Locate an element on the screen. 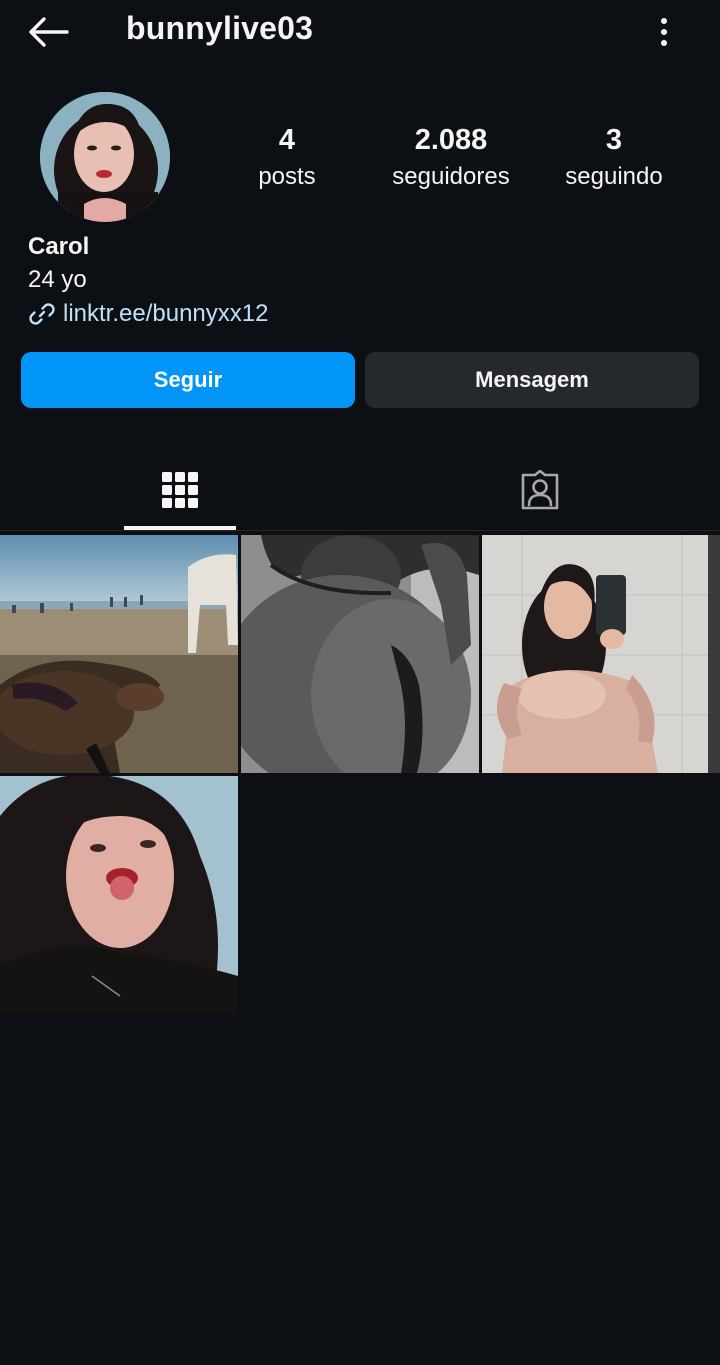 This screenshot has width=720, height=1365. followers-label: seguidores is located at coordinates (451, 176).